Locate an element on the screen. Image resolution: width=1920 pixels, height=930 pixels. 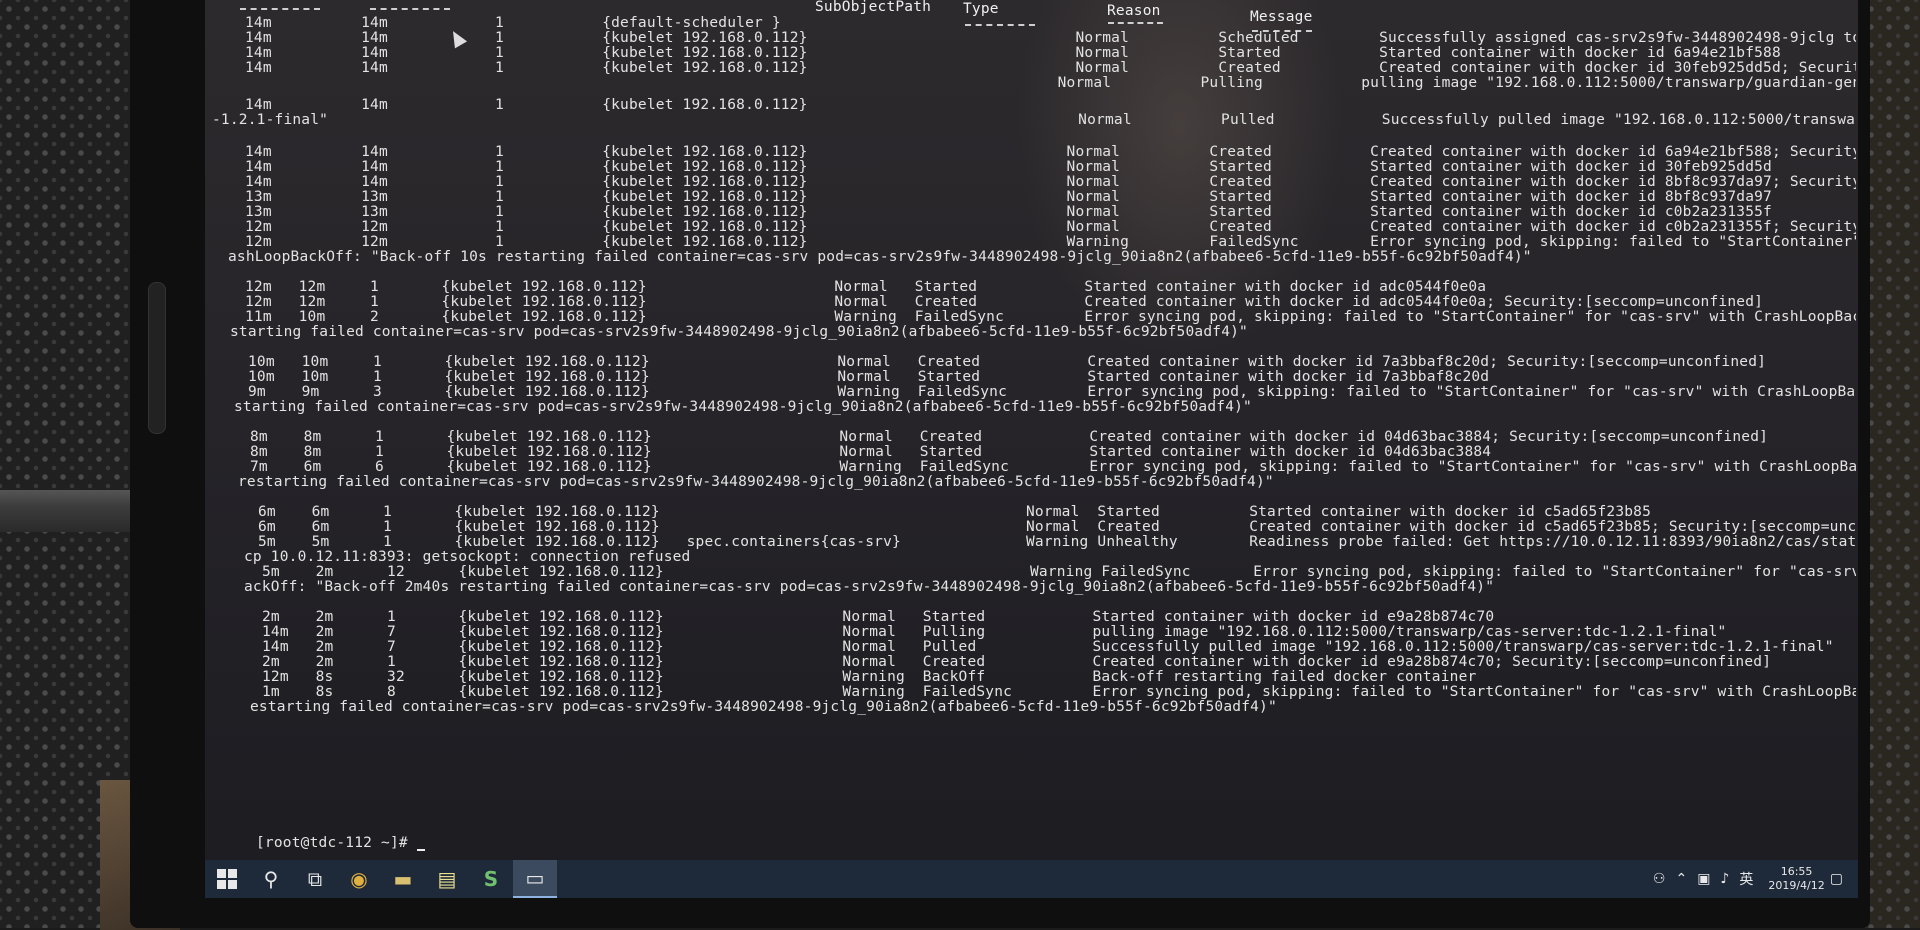
ime-indicator: 英 is located at coordinates (1746, 879).